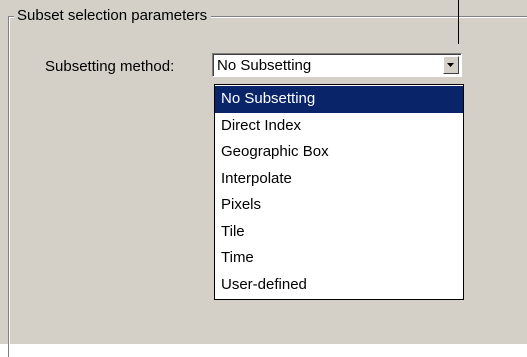 This screenshot has height=357, width=527. I want to click on option-pixels: Pixels, so click(339, 205).